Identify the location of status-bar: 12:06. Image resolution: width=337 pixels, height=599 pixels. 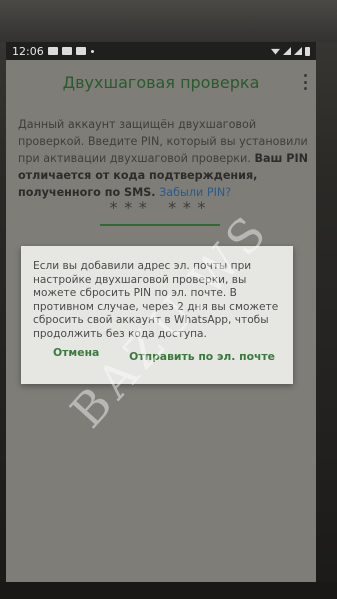
(161, 51).